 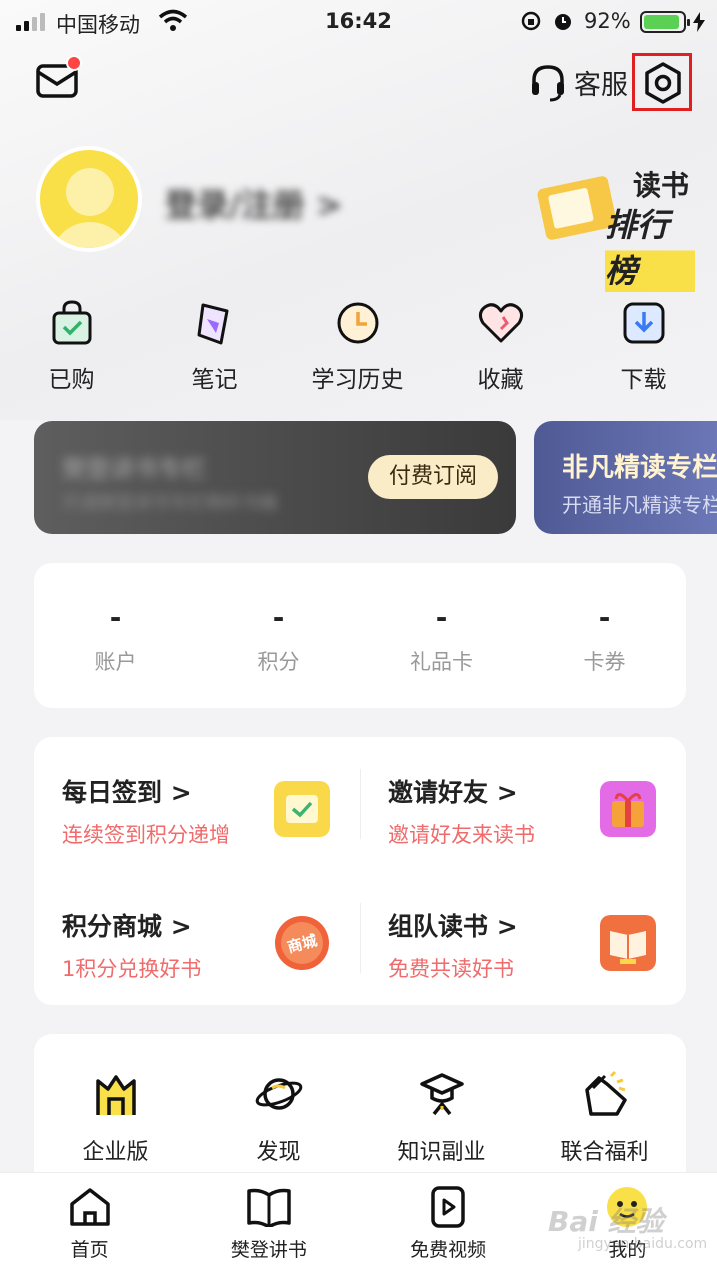 What do you see at coordinates (699, 22) in the screenshot?
I see `charging-icon` at bounding box center [699, 22].